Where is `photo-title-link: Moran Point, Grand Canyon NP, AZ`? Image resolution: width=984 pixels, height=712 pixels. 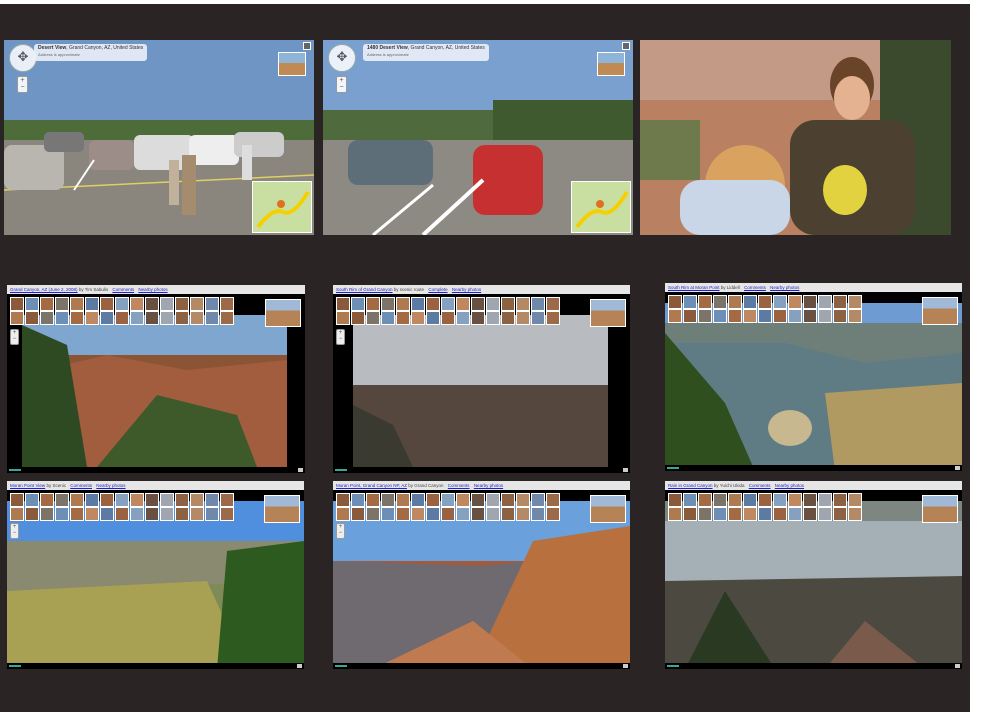 photo-title-link: Moran Point, Grand Canyon NP, AZ is located at coordinates (371, 485).